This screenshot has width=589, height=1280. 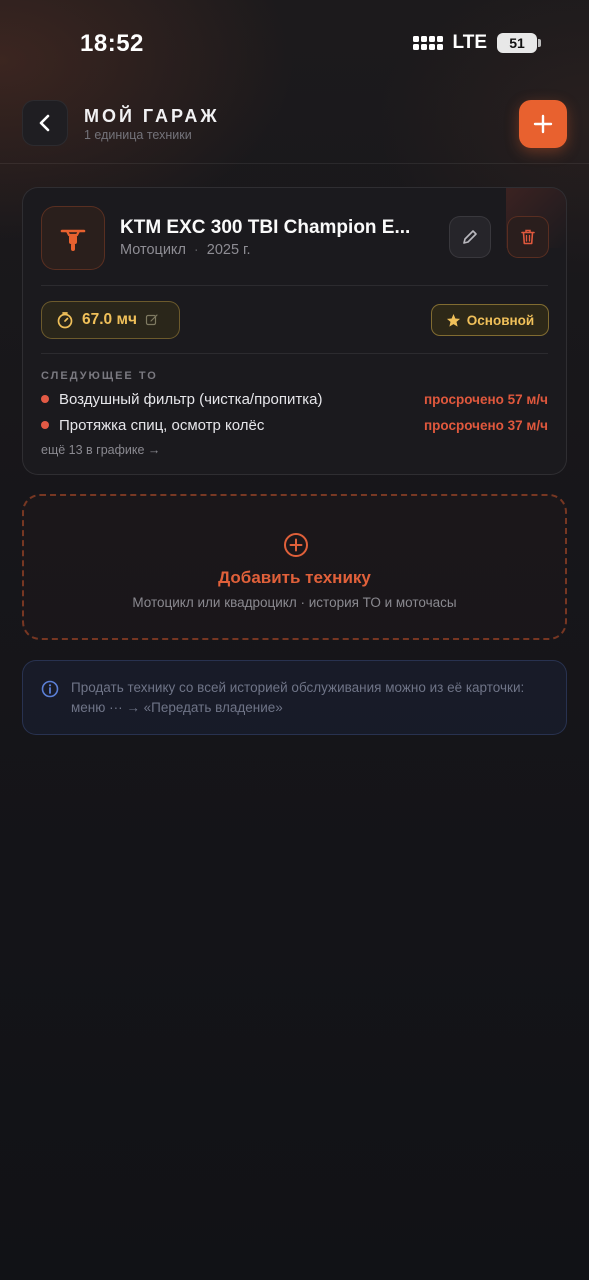 I want to click on card-divider, so click(x=294, y=285).